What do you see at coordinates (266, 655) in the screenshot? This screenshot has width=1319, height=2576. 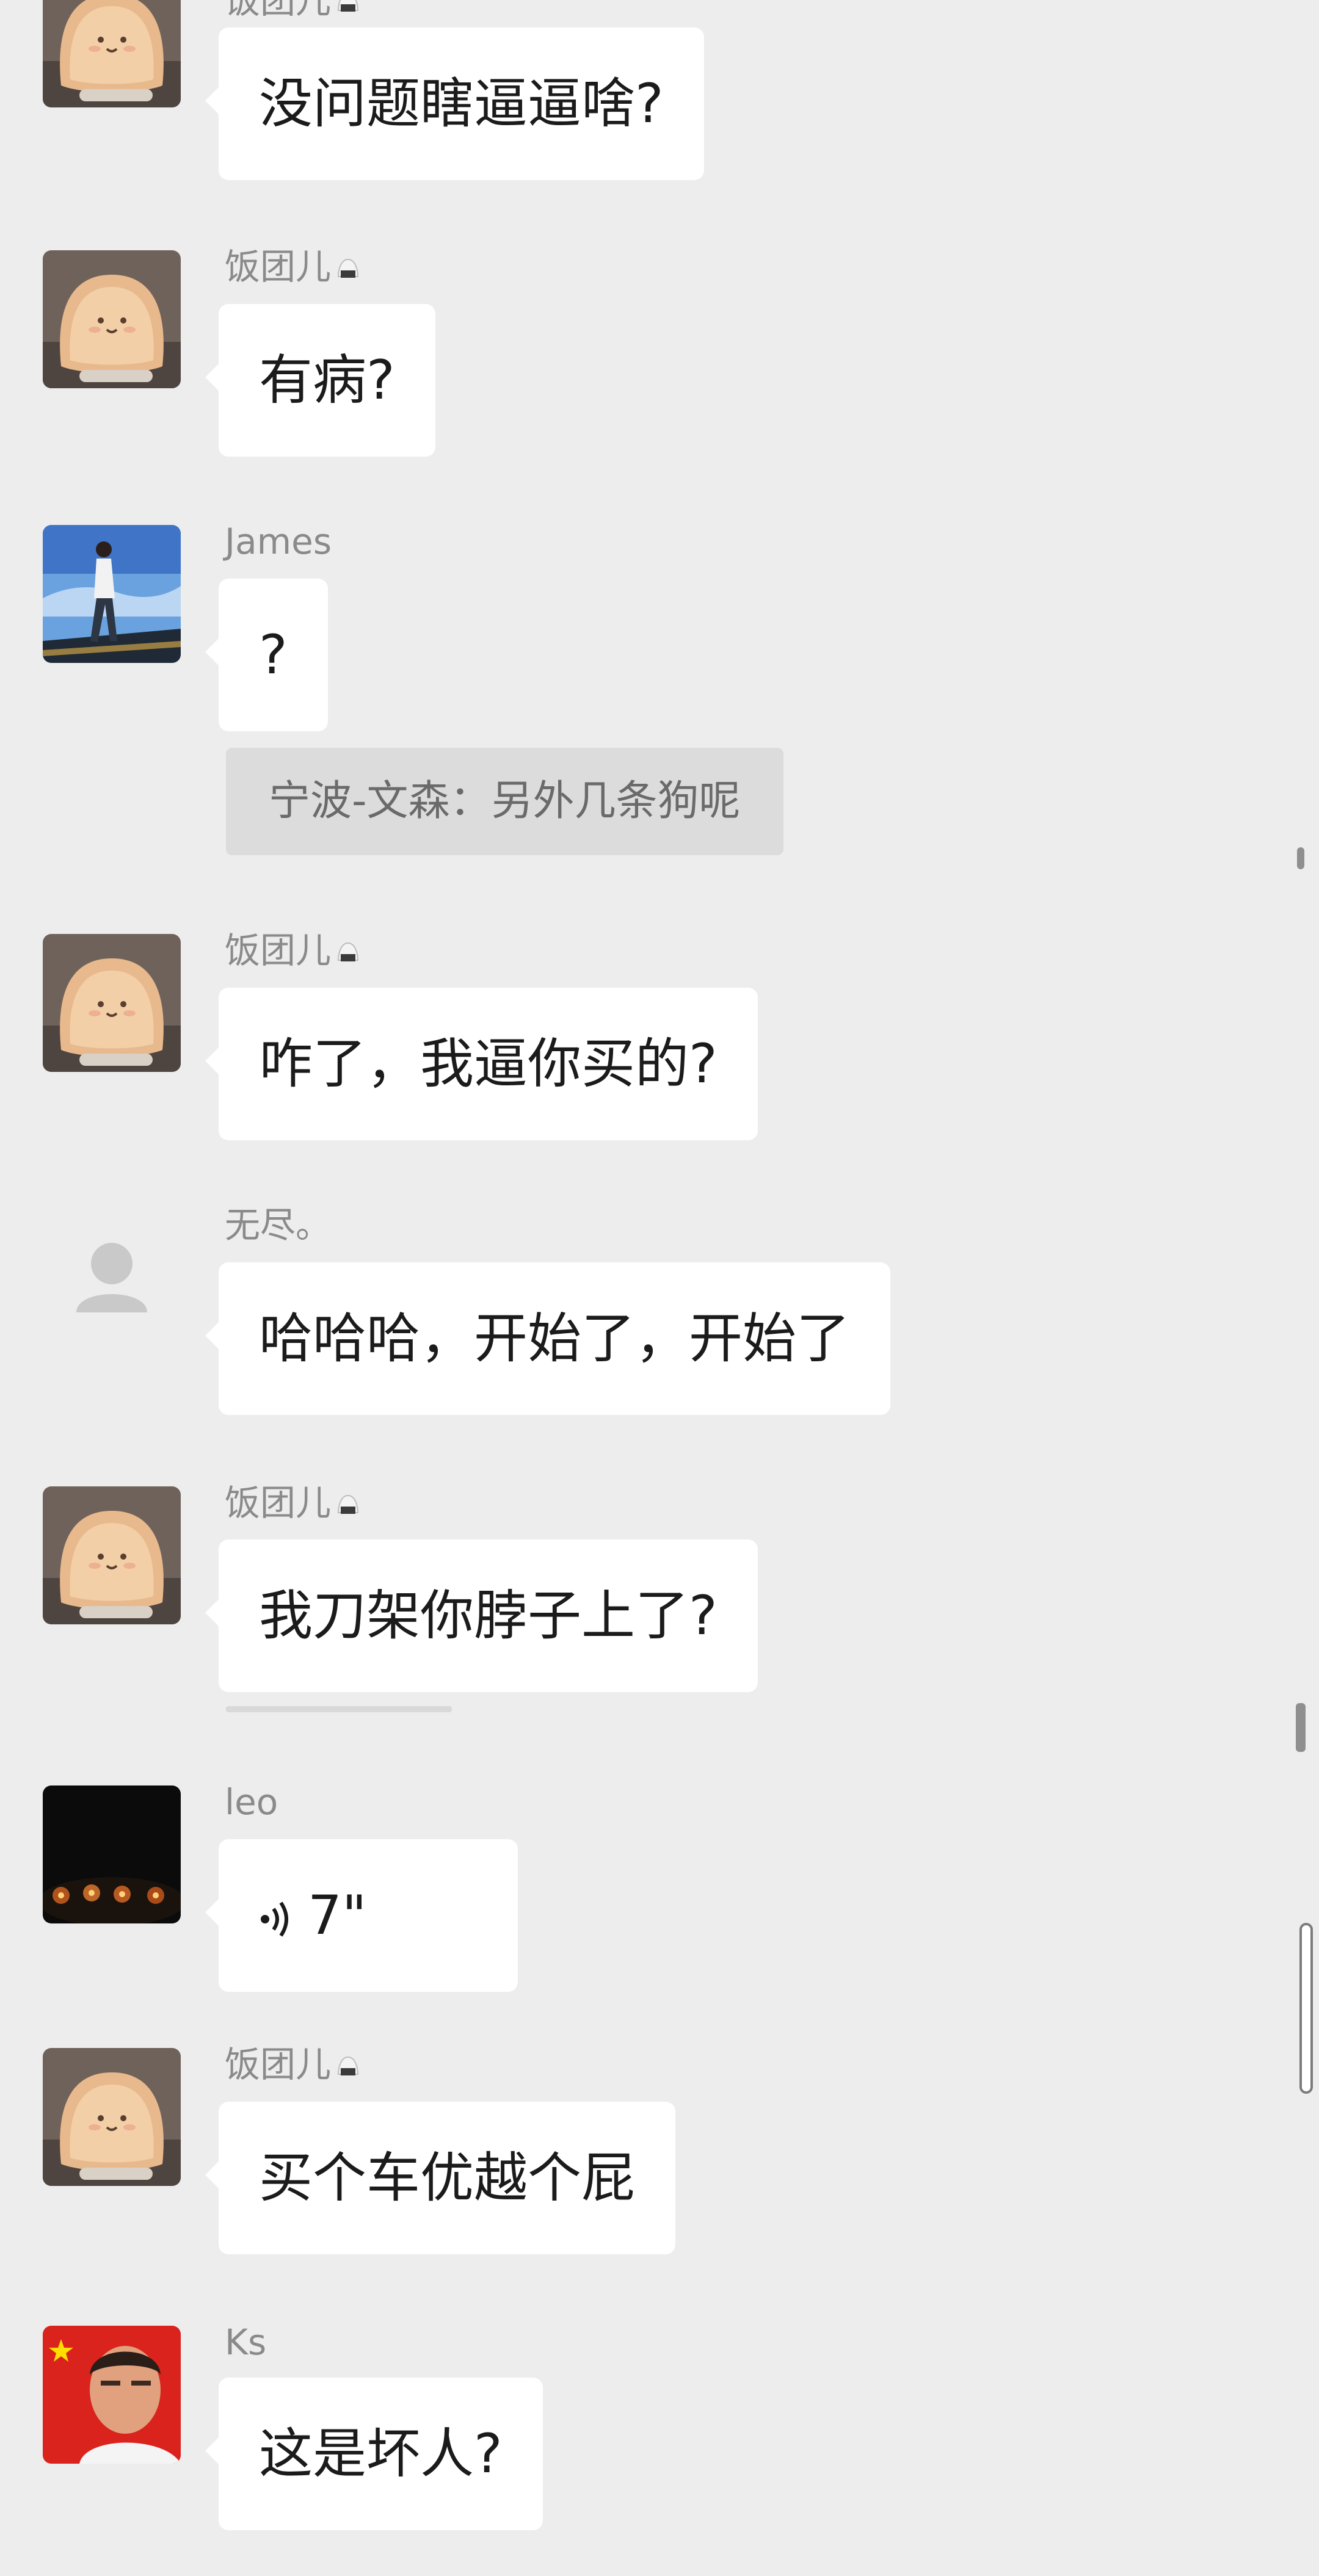 I see `message-bubble: ?` at bounding box center [266, 655].